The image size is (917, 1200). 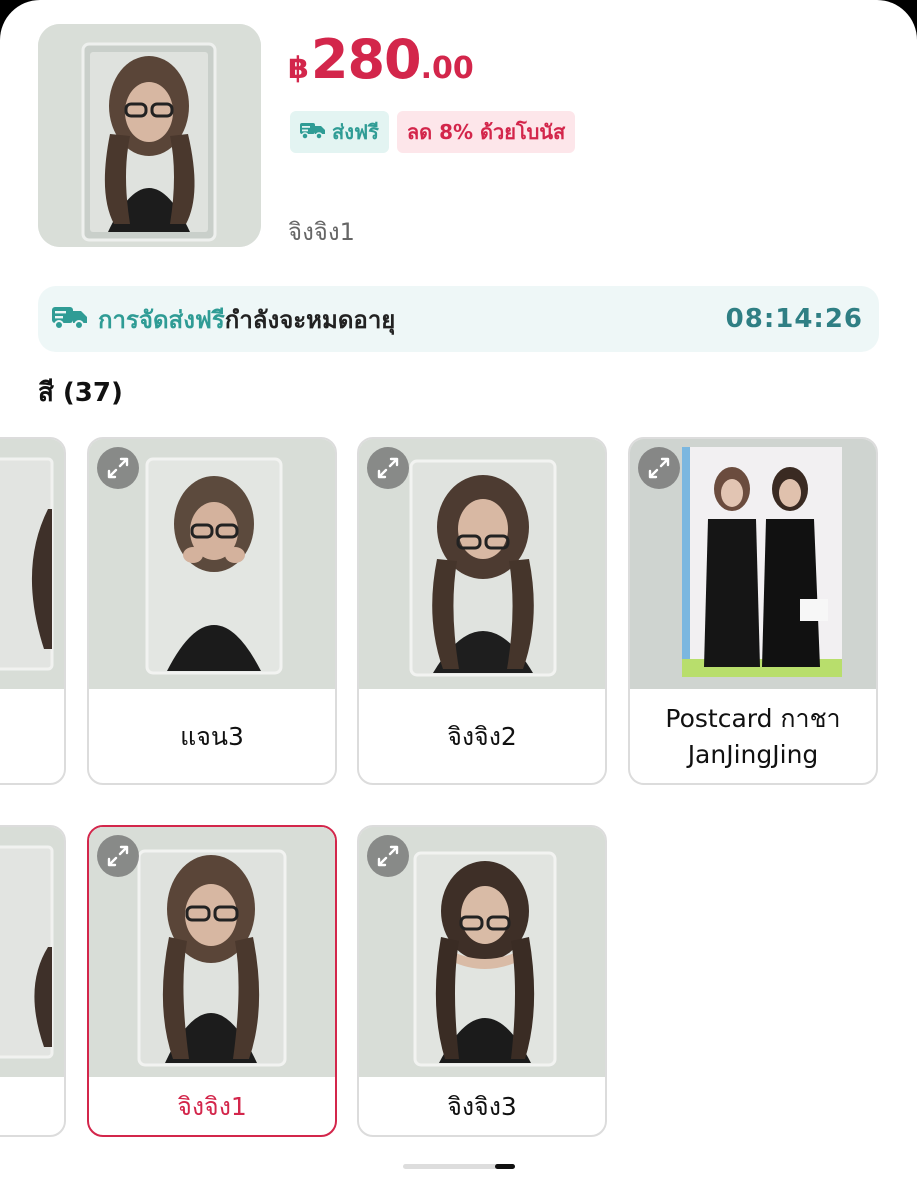 I want to click on free-shipping-label: ส่งฟรี, so click(x=355, y=132).